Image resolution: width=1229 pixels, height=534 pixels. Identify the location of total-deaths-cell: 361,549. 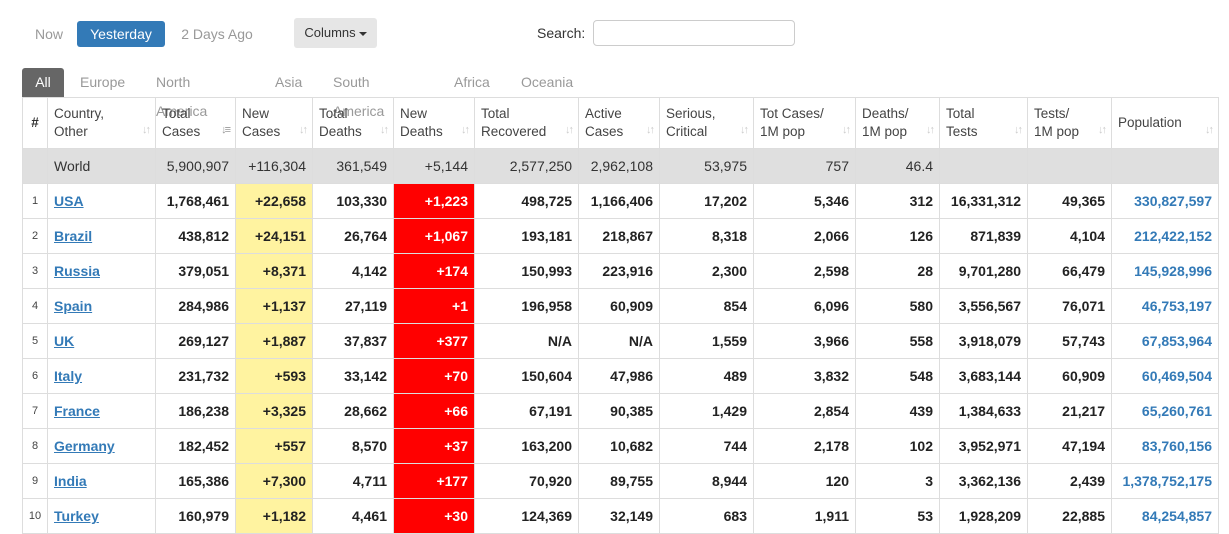
(353, 166).